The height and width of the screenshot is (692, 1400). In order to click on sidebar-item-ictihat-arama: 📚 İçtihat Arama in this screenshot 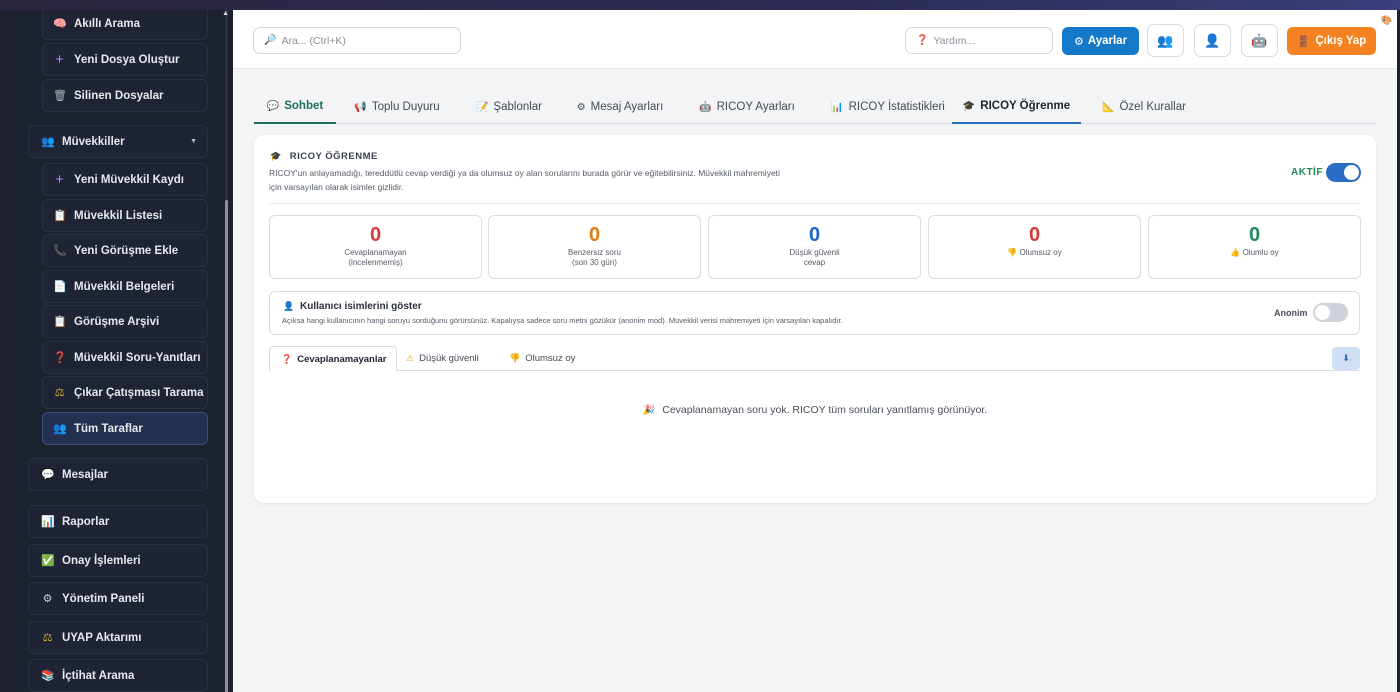, I will do `click(118, 675)`.